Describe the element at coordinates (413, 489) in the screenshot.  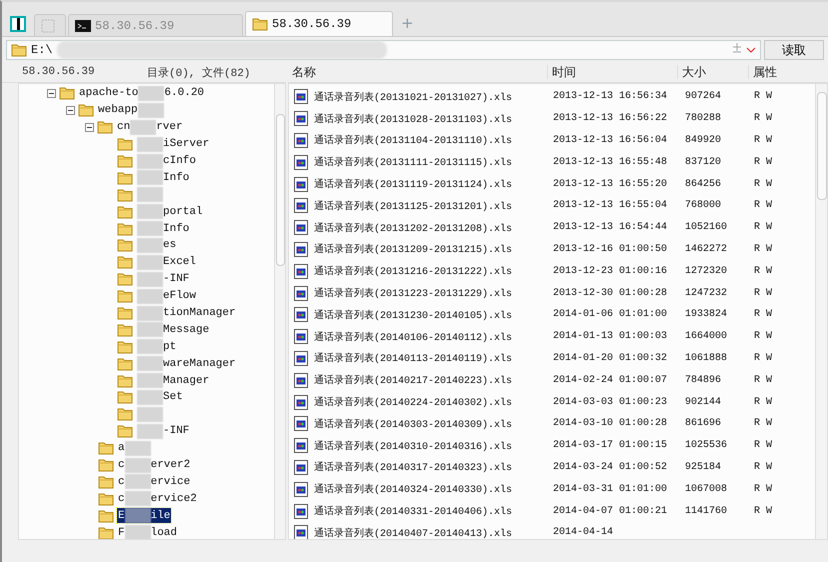
I see `file-name: 通话录音列表(20140324-20140330).xls` at that location.